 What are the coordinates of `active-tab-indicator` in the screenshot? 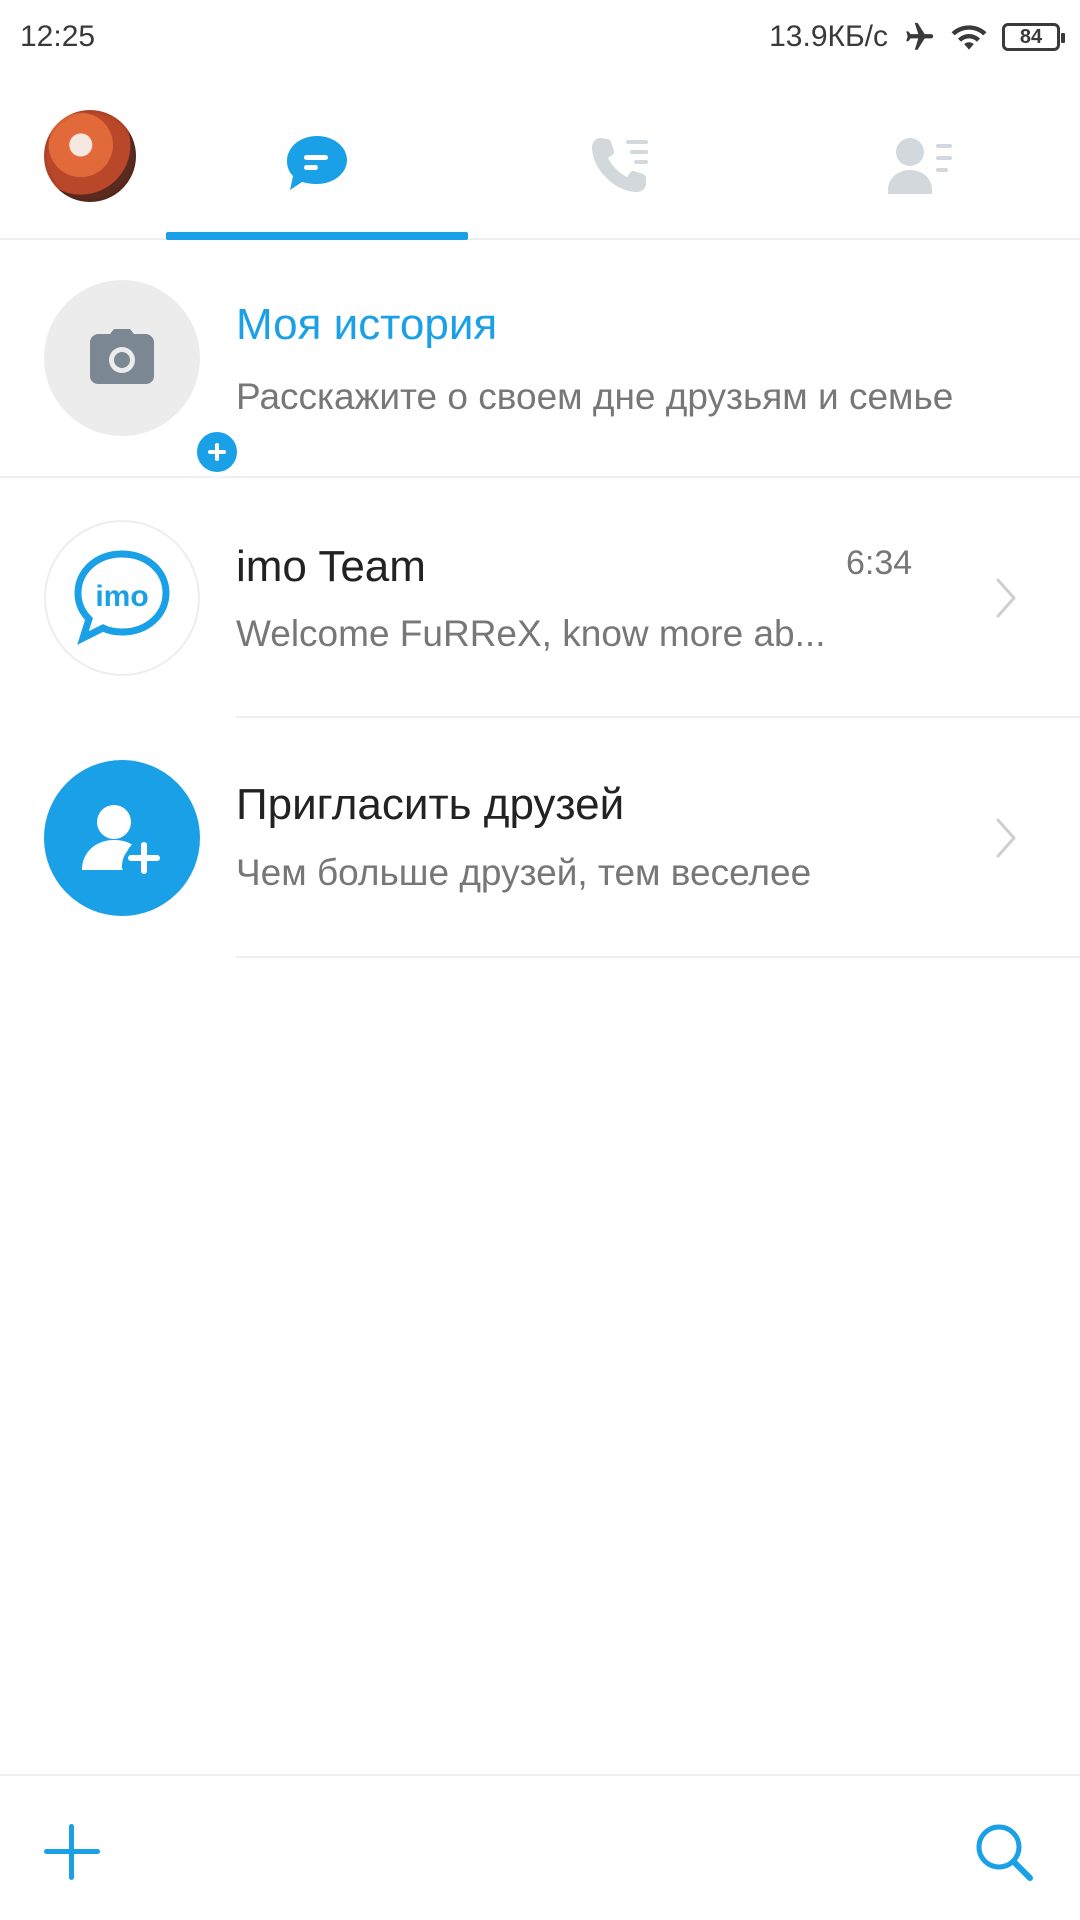 It's located at (317, 236).